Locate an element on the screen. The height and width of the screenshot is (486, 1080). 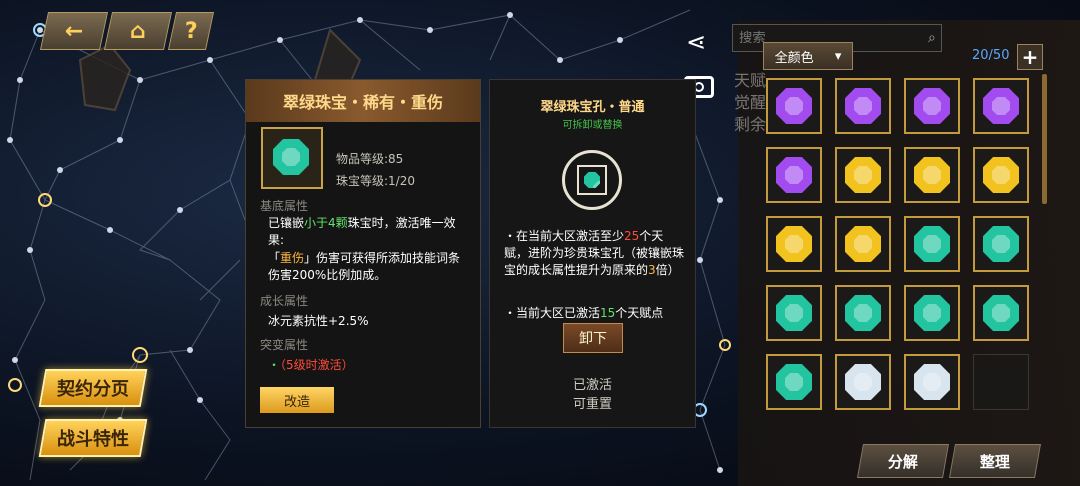
back-button: ← is located at coordinates (74, 31).